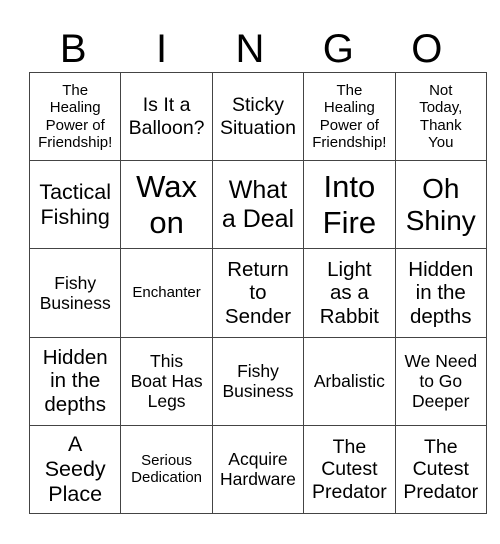  I want to click on bingo-cell: Serious Dedication, so click(166, 469).